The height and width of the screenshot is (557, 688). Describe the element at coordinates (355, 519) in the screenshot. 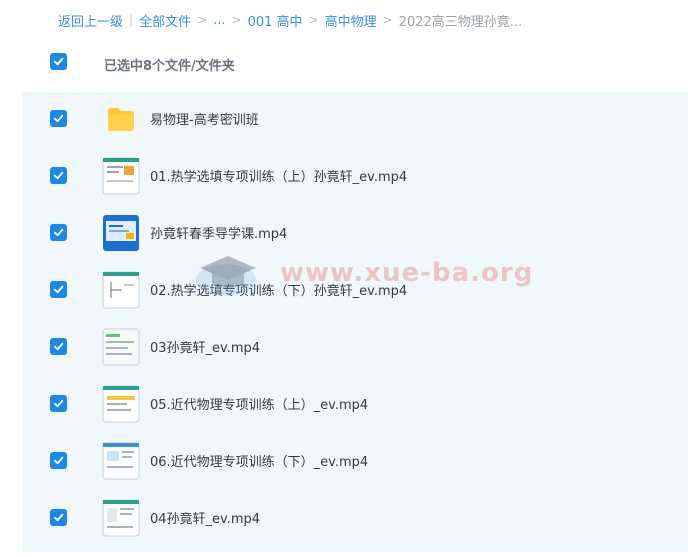

I see `file-row: 04孙竟轩_ev.mp4` at that location.